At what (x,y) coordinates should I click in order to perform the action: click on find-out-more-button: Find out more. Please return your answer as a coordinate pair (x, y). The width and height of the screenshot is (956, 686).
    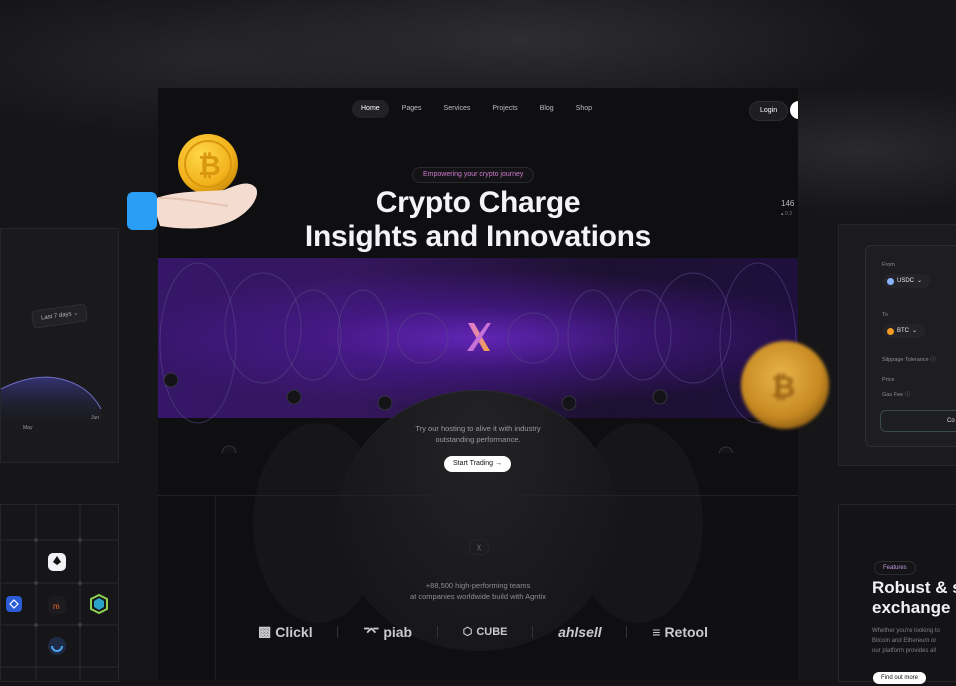
    Looking at the image, I should click on (900, 678).